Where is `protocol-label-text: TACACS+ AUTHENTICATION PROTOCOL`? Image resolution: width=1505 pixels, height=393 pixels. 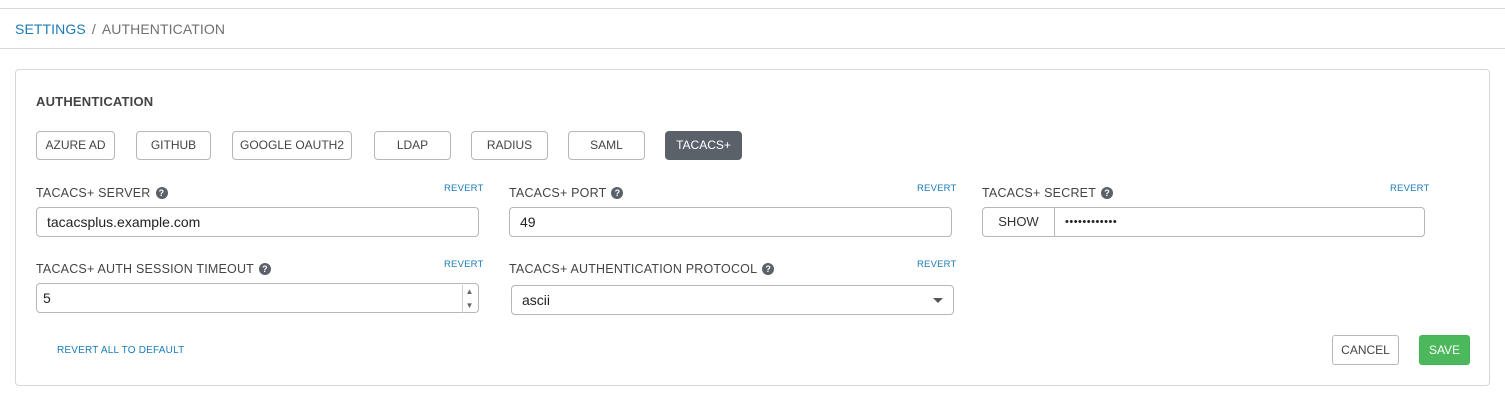 protocol-label-text: TACACS+ AUTHENTICATION PROTOCOL is located at coordinates (633, 269).